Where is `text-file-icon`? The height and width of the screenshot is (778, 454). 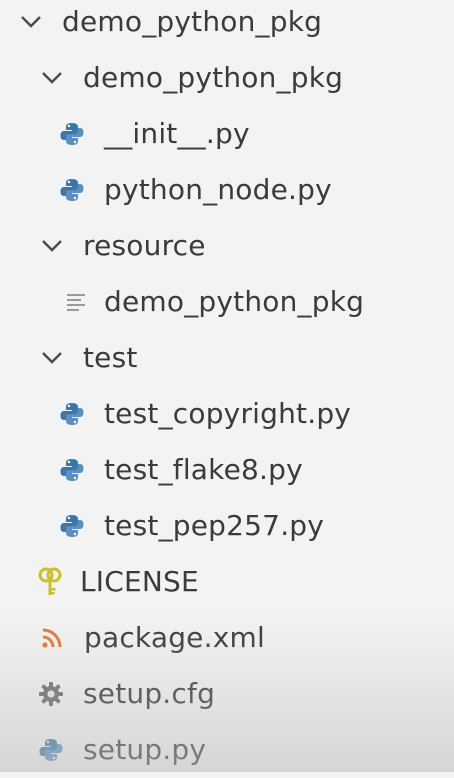
text-file-icon is located at coordinates (76, 302).